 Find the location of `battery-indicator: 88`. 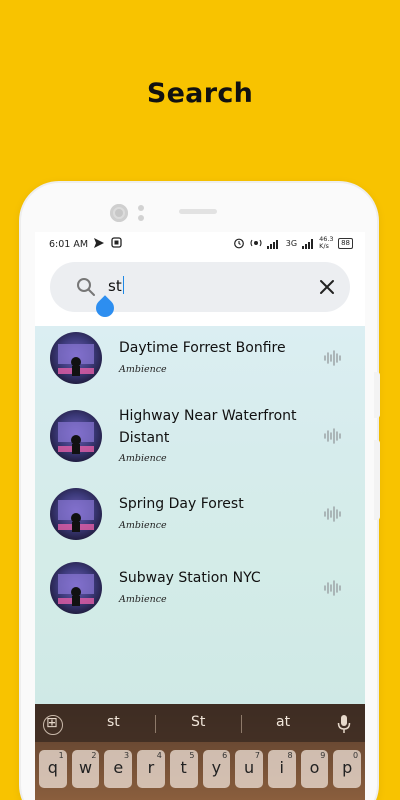

battery-indicator: 88 is located at coordinates (345, 243).